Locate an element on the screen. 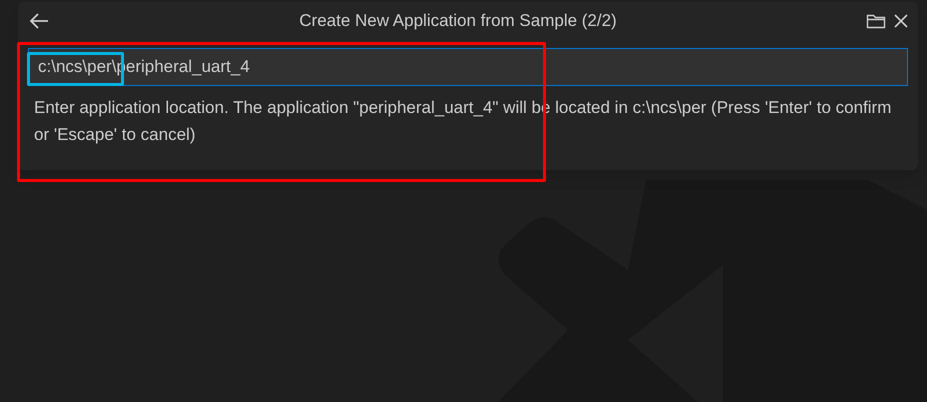  folder-icon is located at coordinates (876, 21).